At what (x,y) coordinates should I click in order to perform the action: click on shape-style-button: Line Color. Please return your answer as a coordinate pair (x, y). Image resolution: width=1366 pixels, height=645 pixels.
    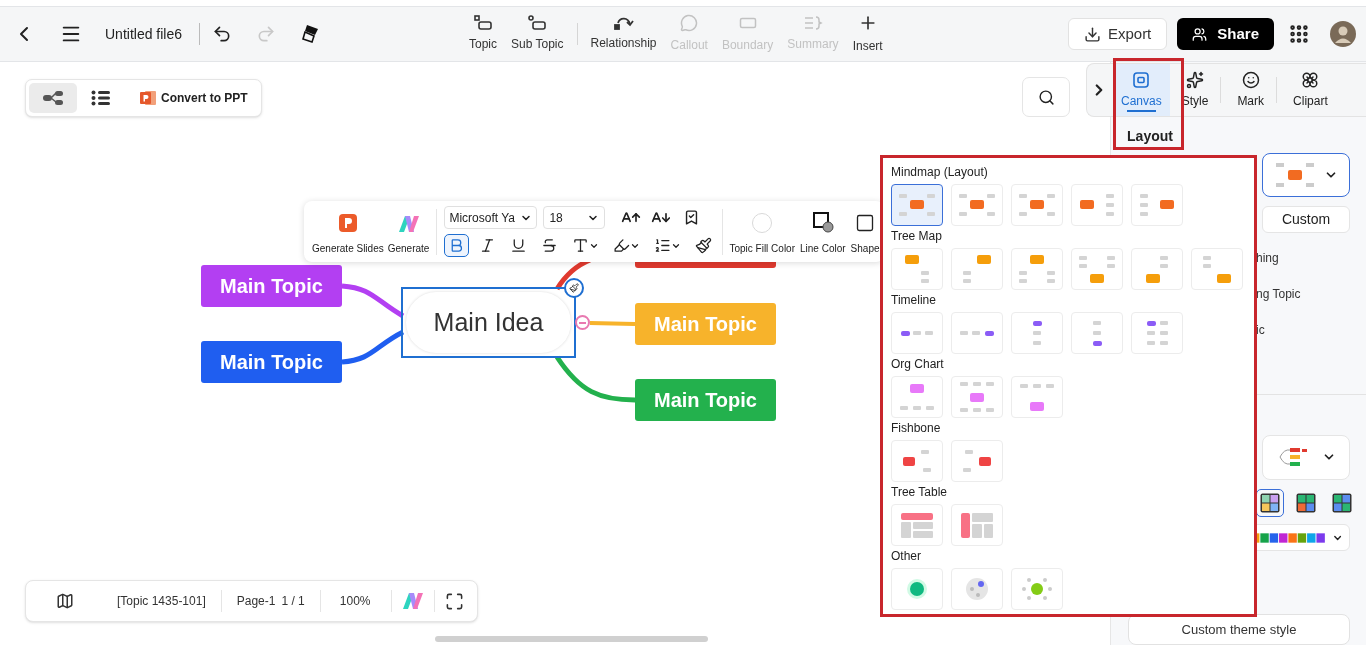
    Looking at the image, I should click on (823, 233).